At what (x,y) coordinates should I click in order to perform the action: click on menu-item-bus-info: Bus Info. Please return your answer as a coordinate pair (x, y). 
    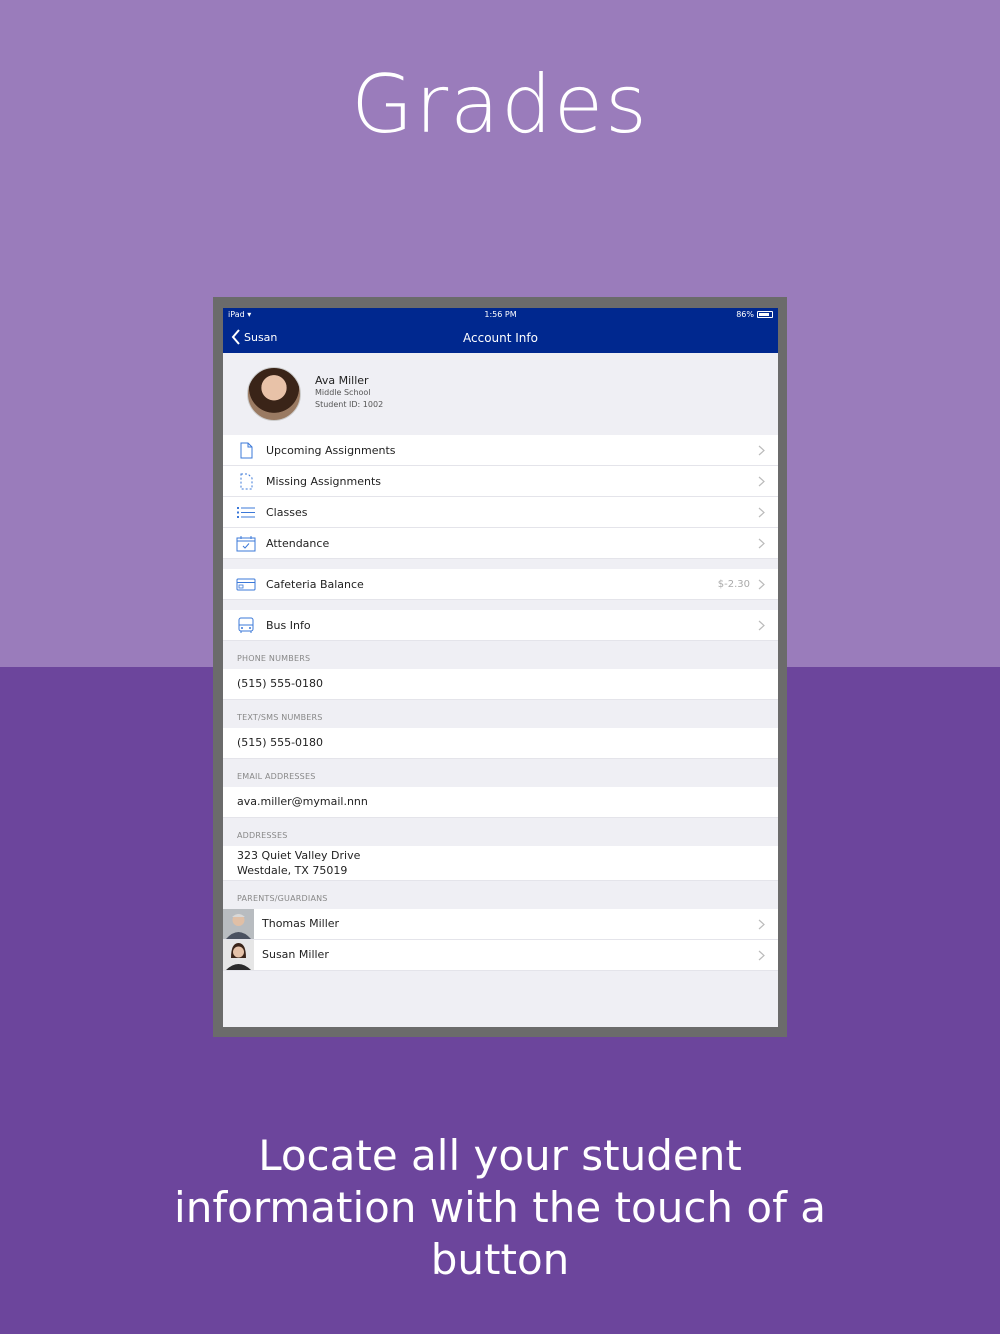
    Looking at the image, I should click on (500, 625).